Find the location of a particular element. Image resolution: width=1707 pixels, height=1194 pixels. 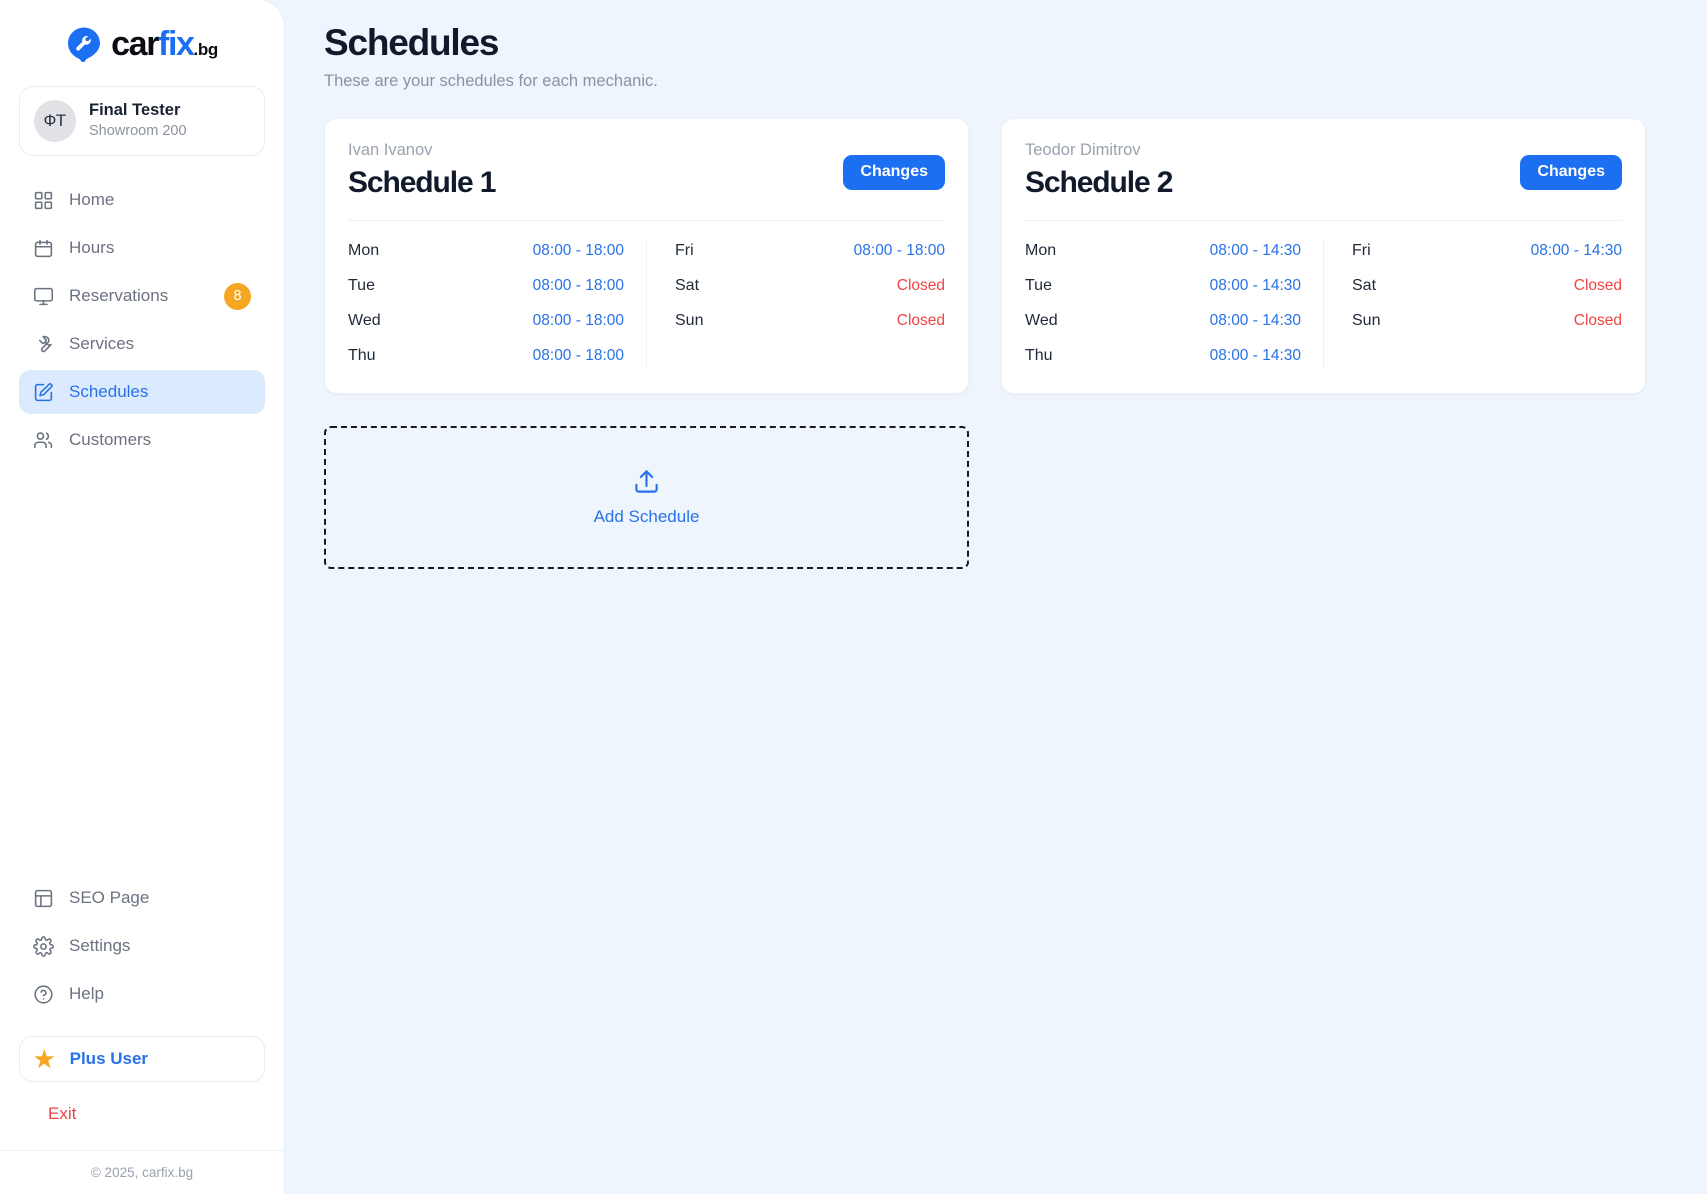

mechanic-name: Ivan Ivanov is located at coordinates (390, 149).